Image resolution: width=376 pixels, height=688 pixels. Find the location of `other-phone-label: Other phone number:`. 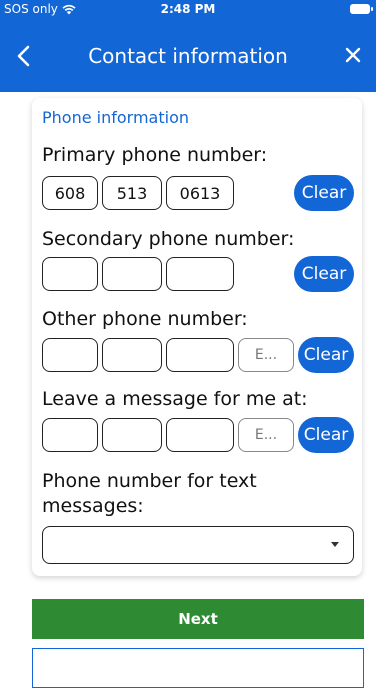

other-phone-label: Other phone number: is located at coordinates (145, 319).